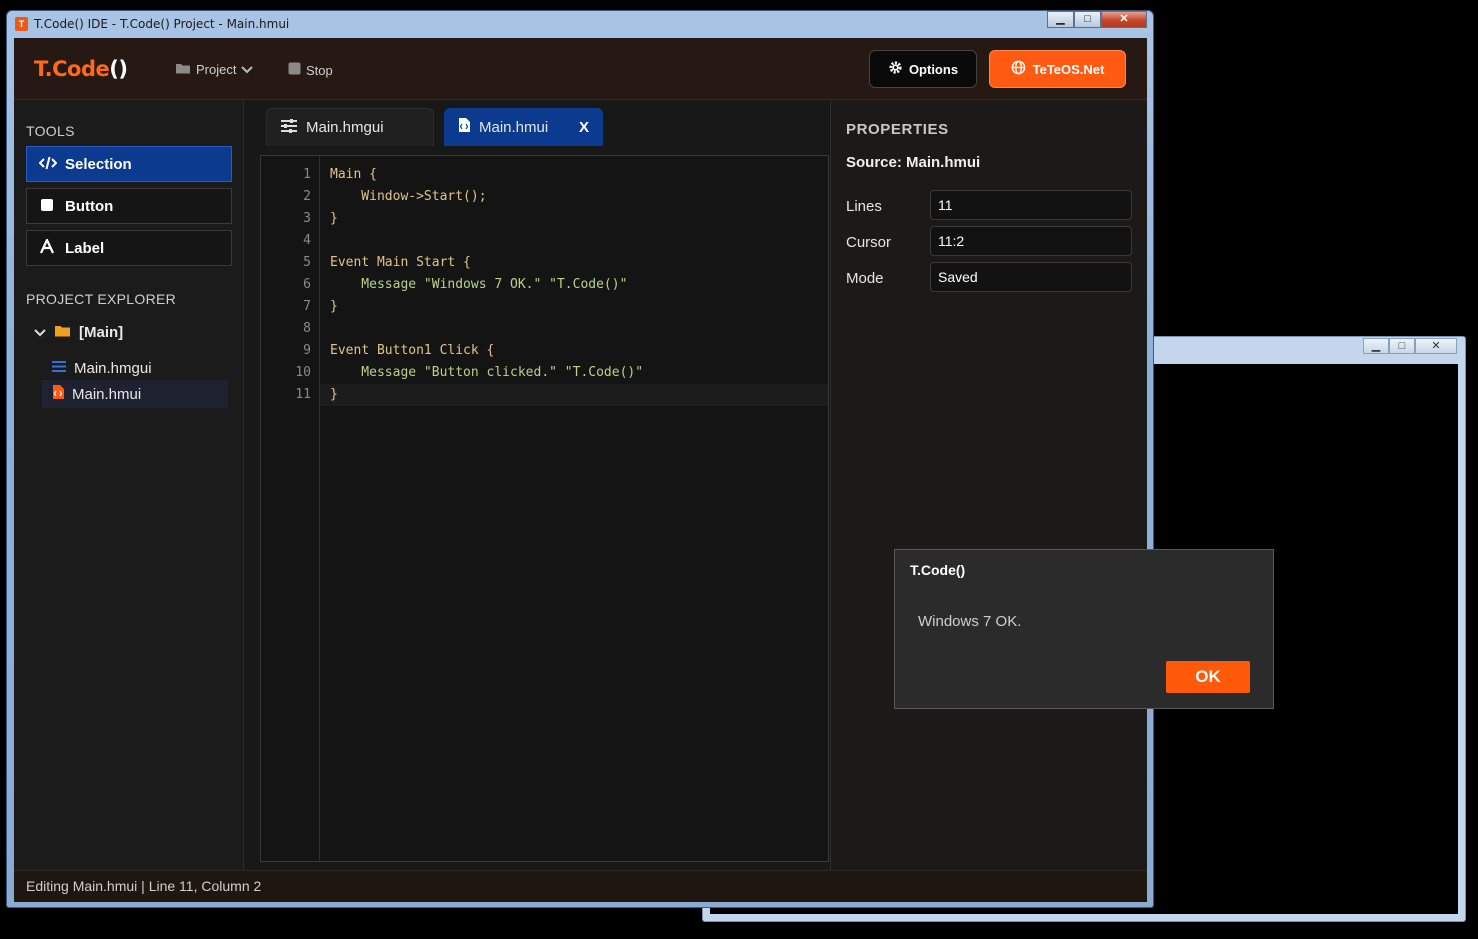 The height and width of the screenshot is (939, 1478). I want to click on lines-field: 11, so click(1031, 205).